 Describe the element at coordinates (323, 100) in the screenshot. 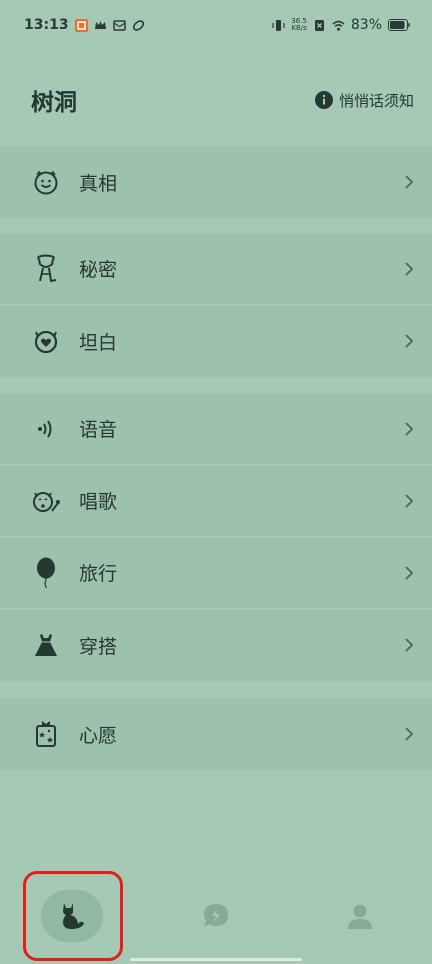

I see `info-icon` at that location.